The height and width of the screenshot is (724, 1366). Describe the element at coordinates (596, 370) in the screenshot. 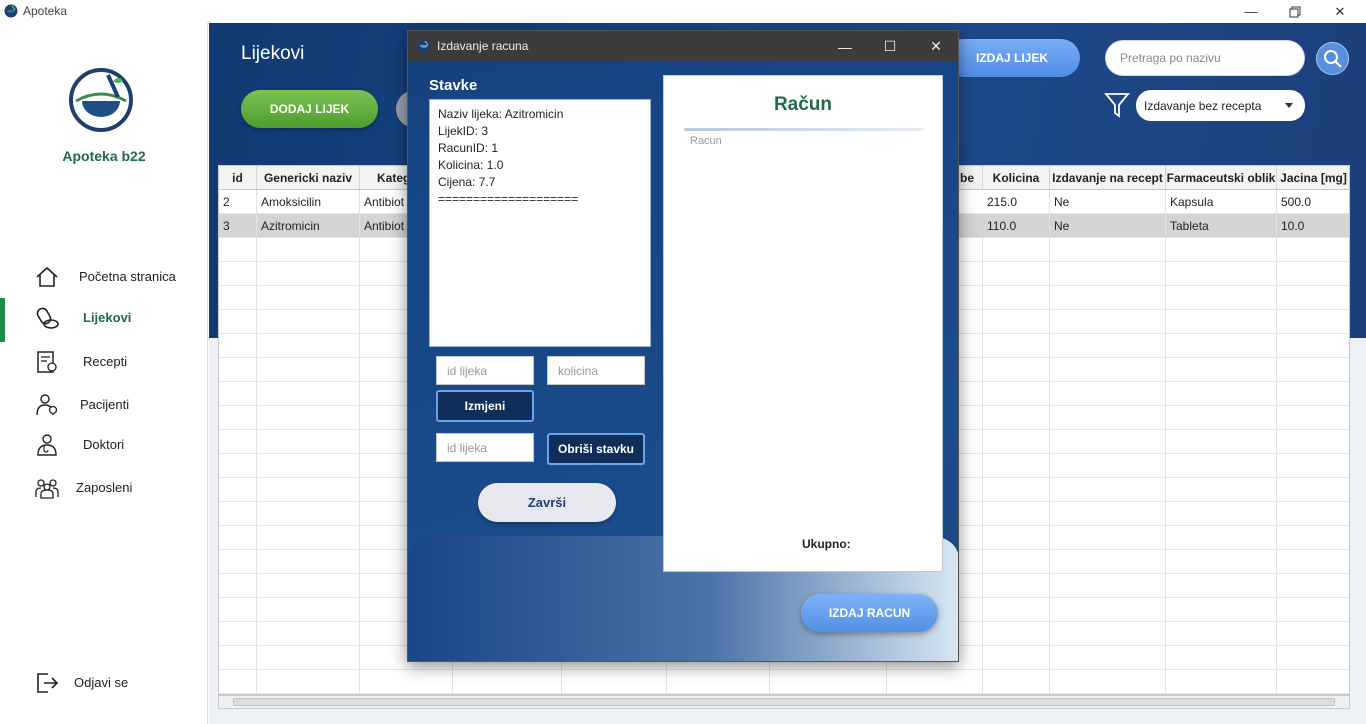

I see `quantity-input` at that location.